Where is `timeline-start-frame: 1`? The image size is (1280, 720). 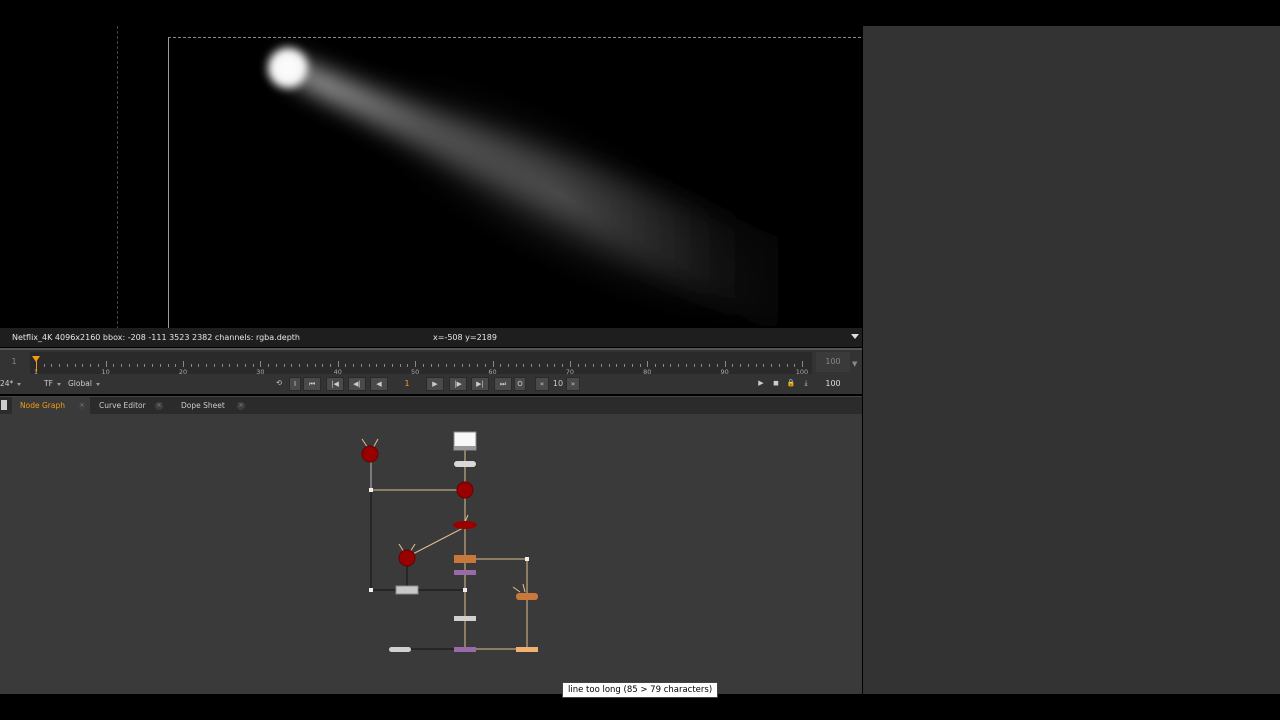 timeline-start-frame: 1 is located at coordinates (14, 362).